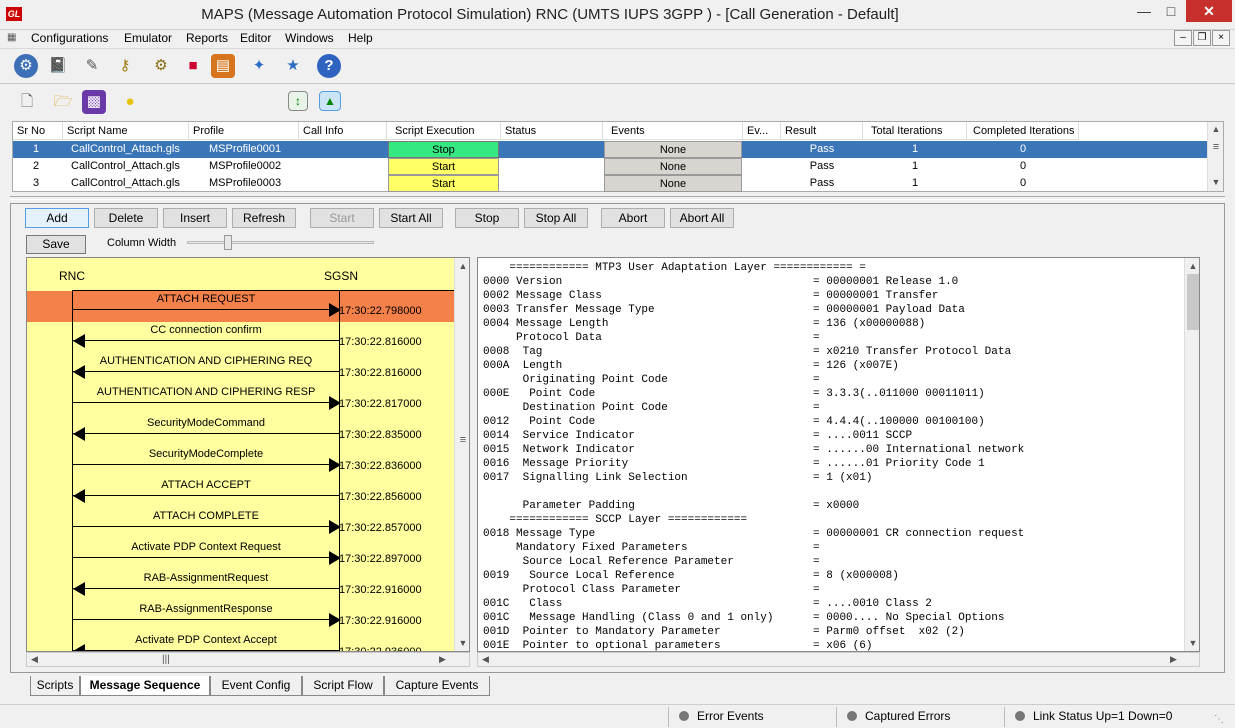  Describe the element at coordinates (1209, 11) in the screenshot. I see `close-icon: ✕` at that location.